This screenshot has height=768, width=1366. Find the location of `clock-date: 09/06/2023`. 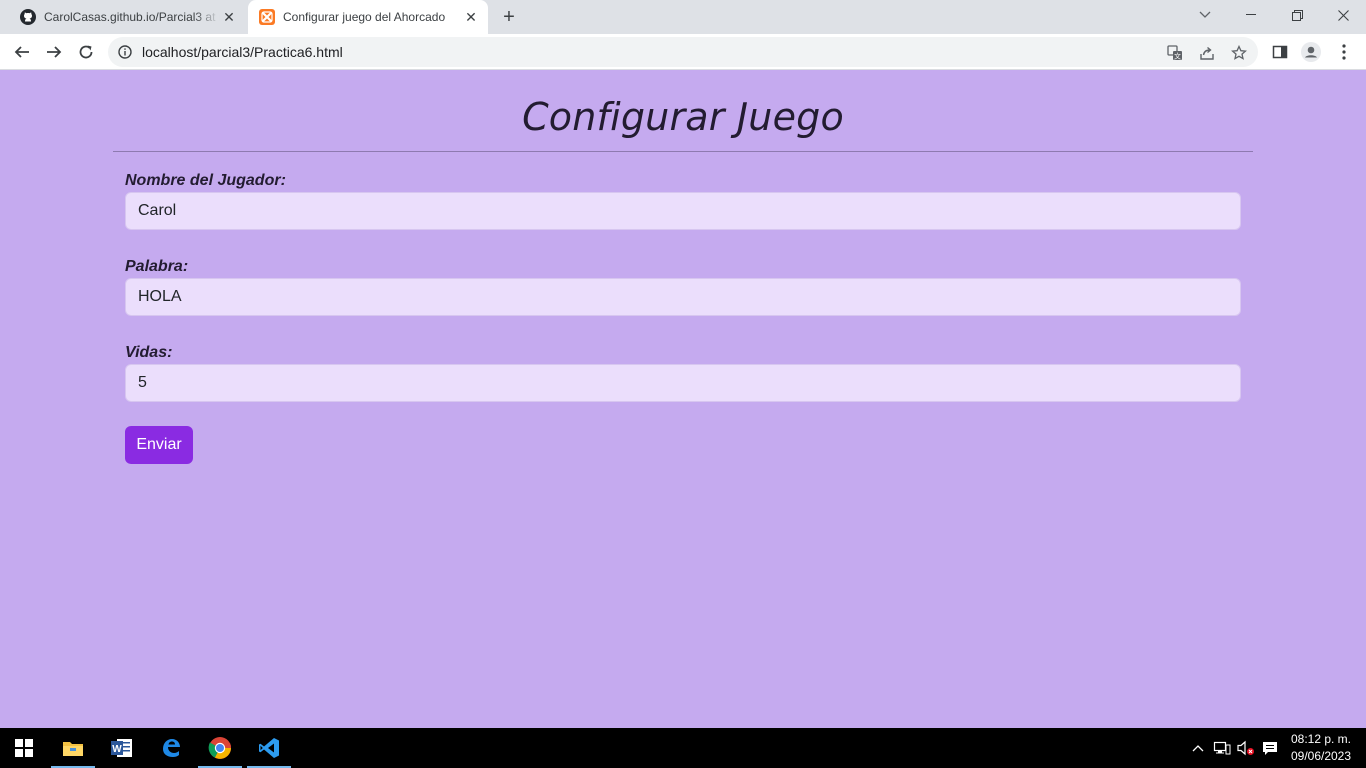

clock-date: 09/06/2023 is located at coordinates (1321, 756).